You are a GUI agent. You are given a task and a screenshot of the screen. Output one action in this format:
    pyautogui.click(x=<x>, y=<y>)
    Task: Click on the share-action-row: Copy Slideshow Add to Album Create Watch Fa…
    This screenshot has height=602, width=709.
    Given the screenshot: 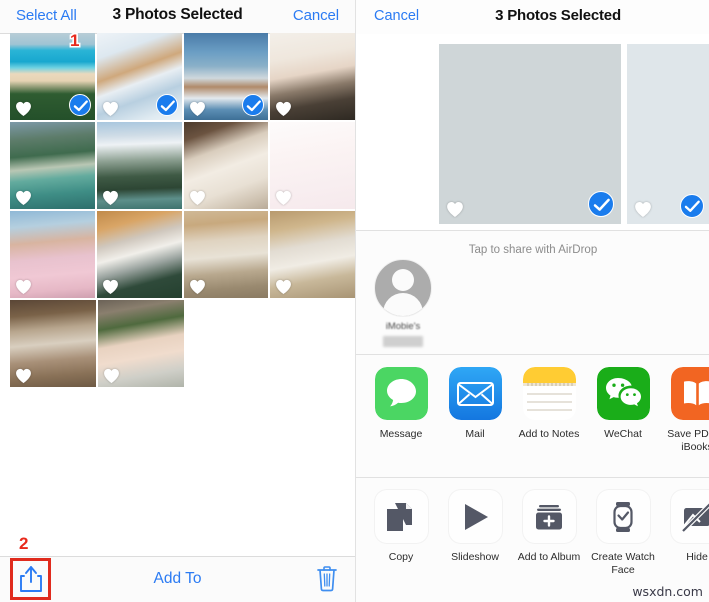 What is the action you would take?
    pyautogui.click(x=532, y=540)
    